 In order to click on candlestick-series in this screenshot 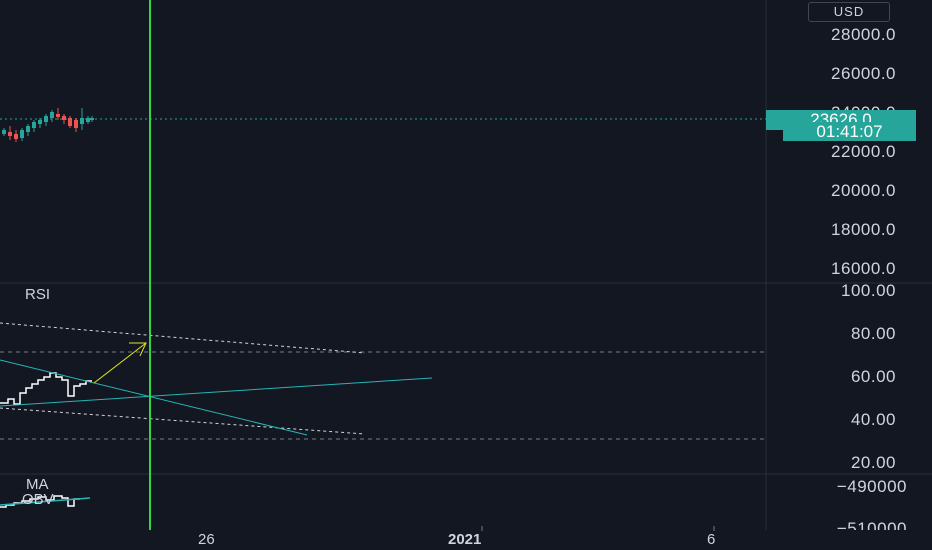, I will do `click(48, 125)`.